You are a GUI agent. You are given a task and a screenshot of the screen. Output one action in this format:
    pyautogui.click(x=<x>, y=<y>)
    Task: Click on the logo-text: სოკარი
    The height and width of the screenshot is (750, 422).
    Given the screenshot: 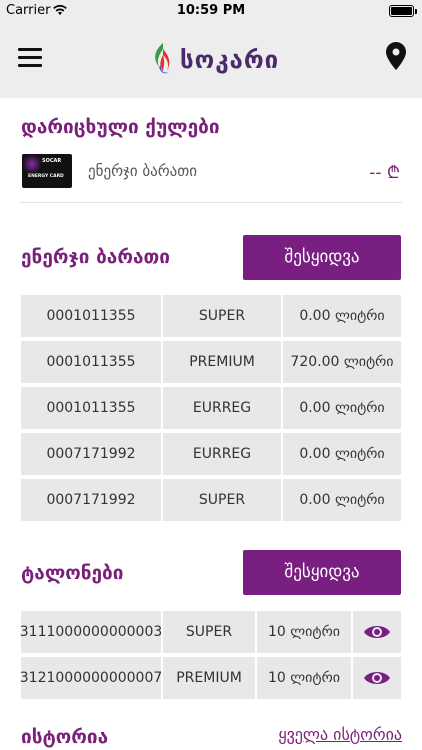 What is the action you would take?
    pyautogui.click(x=230, y=60)
    